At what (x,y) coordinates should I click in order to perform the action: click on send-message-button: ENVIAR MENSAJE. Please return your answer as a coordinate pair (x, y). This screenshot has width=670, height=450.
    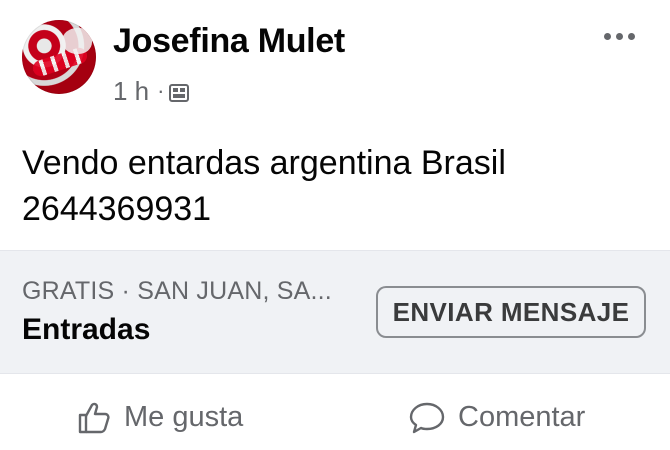
    Looking at the image, I should click on (511, 312).